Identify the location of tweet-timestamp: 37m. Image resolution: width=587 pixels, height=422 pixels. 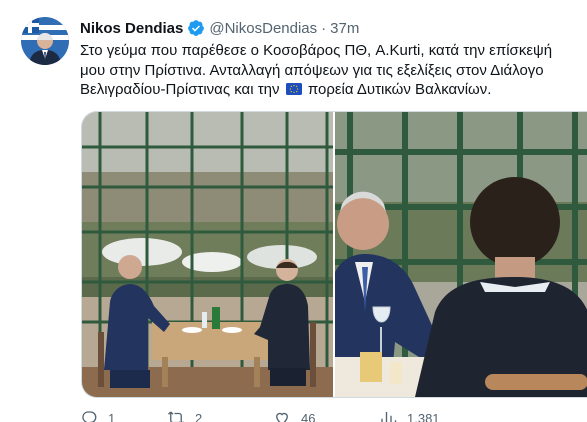
(344, 28).